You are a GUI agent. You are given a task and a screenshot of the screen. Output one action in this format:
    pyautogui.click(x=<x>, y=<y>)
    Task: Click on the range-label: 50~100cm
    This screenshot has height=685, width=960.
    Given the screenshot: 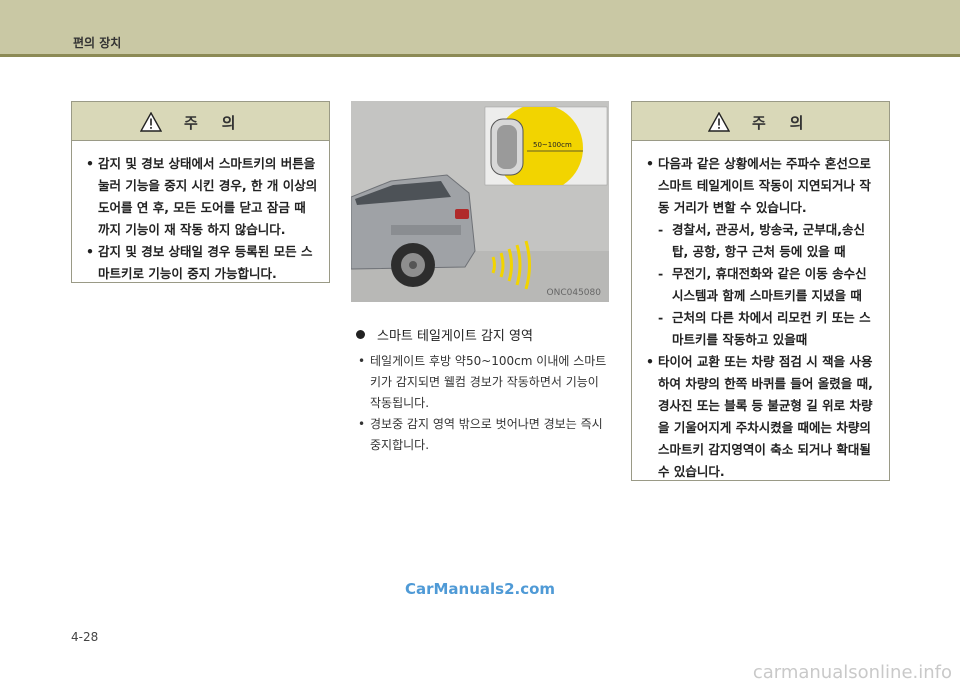 What is the action you would take?
    pyautogui.click(x=552, y=145)
    